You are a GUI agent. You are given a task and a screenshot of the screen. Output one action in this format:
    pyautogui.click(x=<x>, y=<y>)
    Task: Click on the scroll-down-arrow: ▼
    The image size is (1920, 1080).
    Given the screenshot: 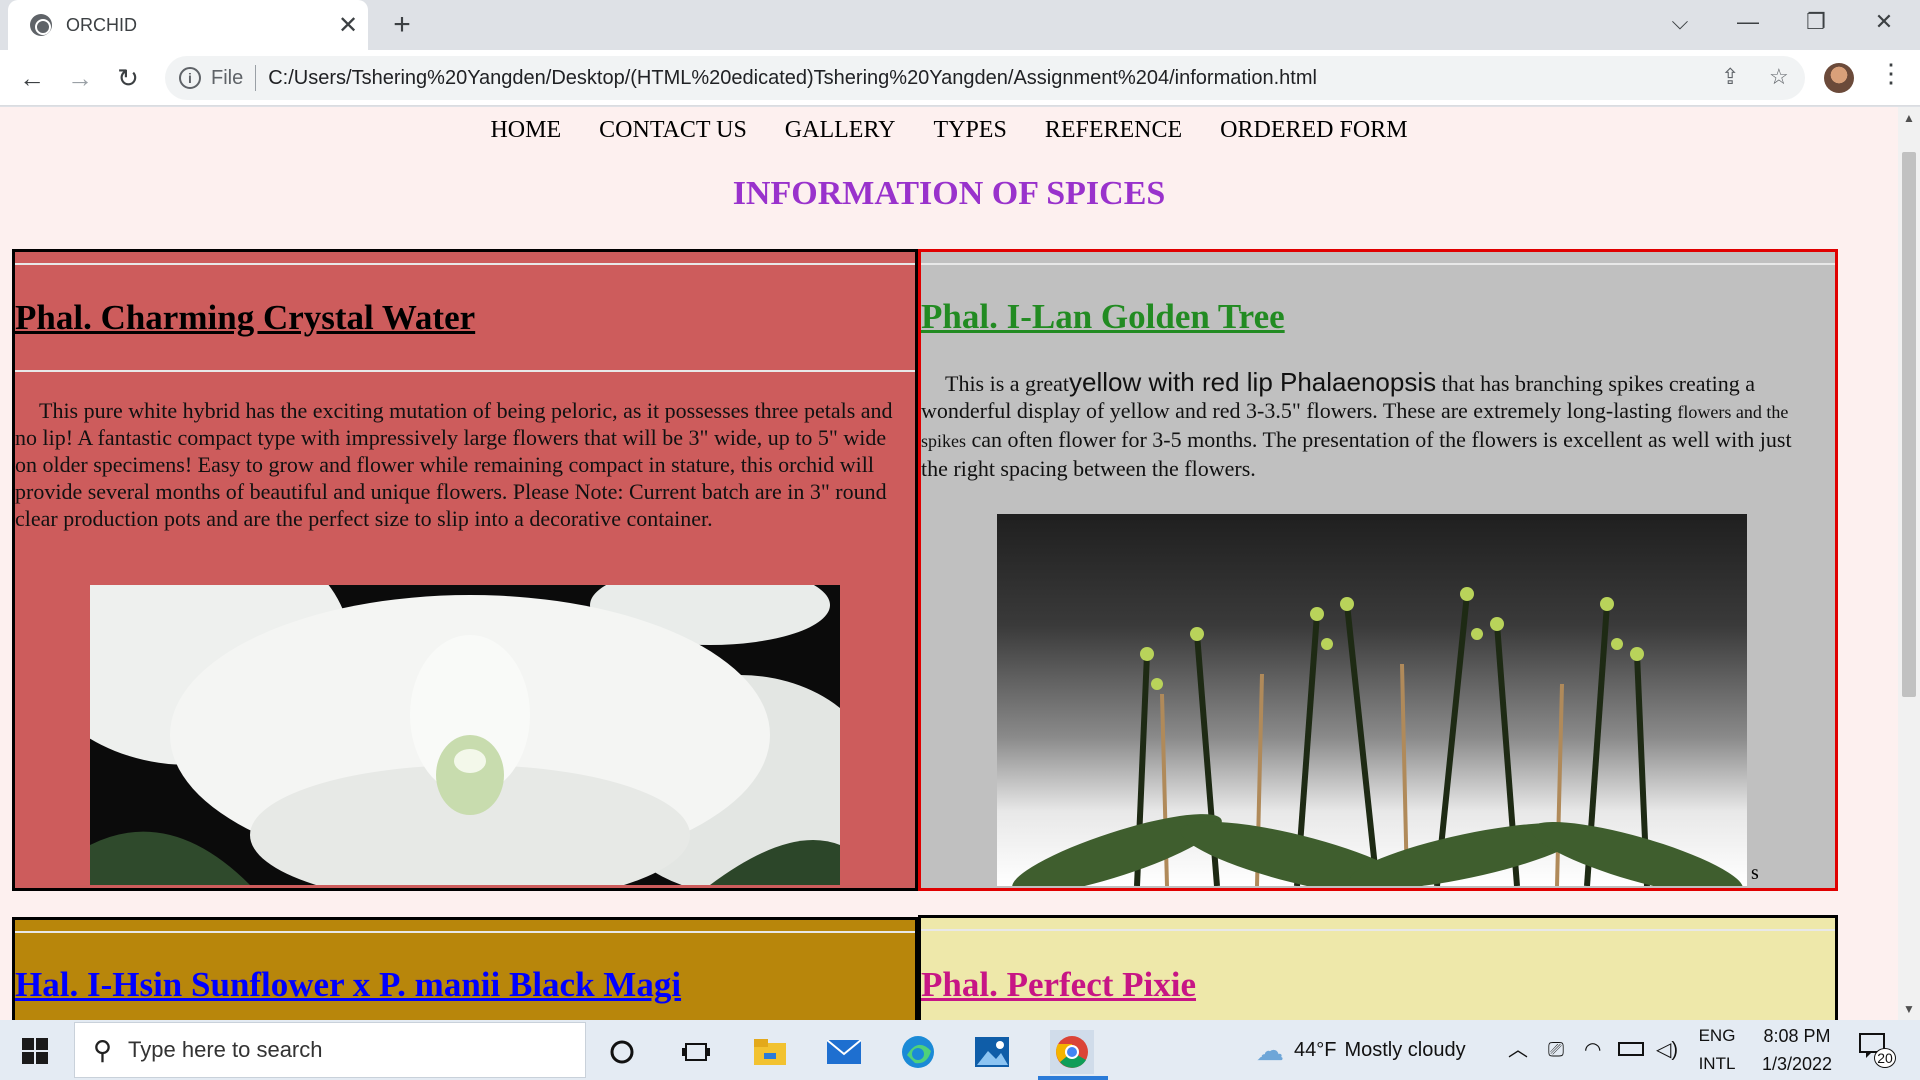 What is the action you would take?
    pyautogui.click(x=1909, y=1009)
    